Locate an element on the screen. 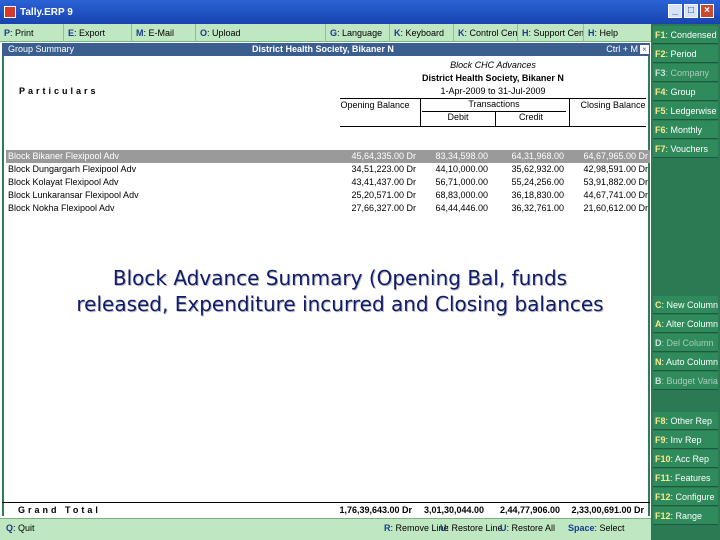 Image resolution: width=720 pixels, height=540 pixels. features-button: F11: Features is located at coordinates (685, 478).